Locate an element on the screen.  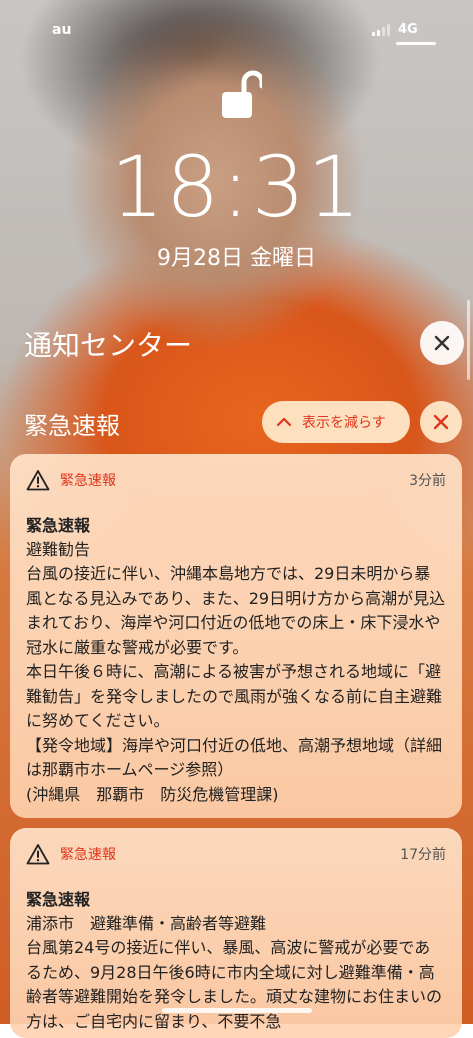
battery-icon is located at coordinates (416, 43).